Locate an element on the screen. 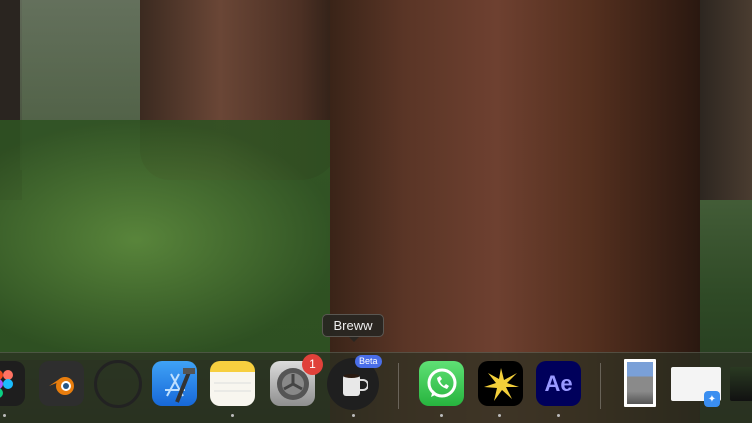  xcode-icon is located at coordinates (174, 383).